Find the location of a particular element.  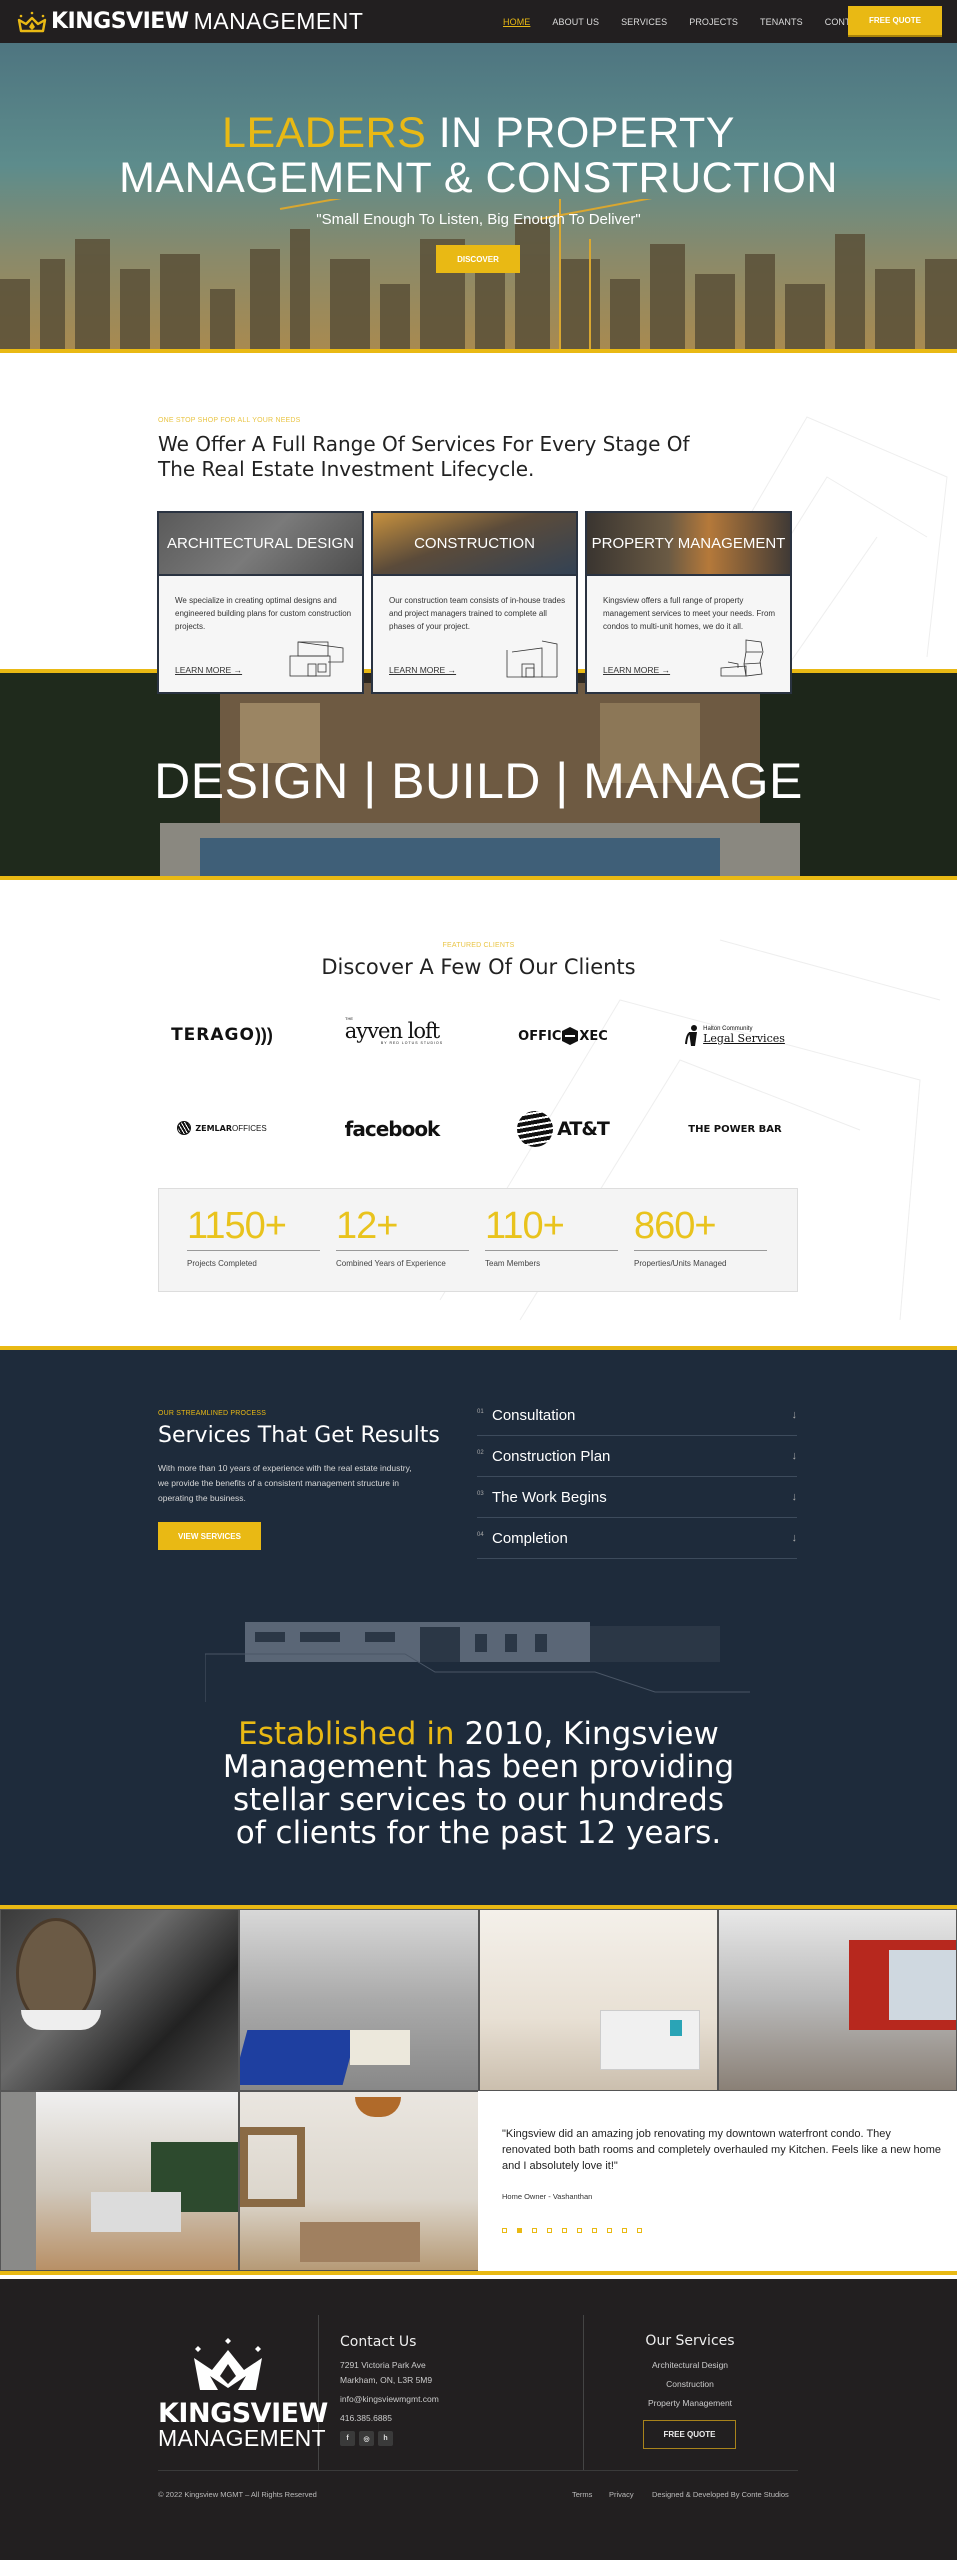

established-highlight: Established in is located at coordinates (346, 1734).